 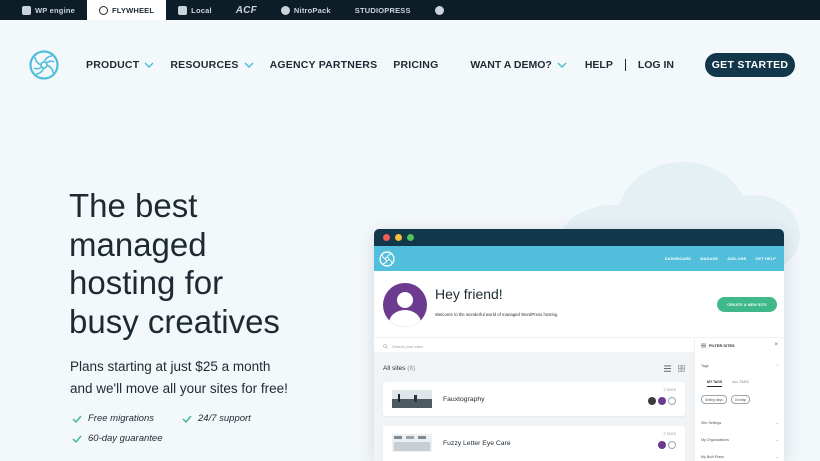 I want to click on nav-login: LOG IN, so click(x=656, y=65).